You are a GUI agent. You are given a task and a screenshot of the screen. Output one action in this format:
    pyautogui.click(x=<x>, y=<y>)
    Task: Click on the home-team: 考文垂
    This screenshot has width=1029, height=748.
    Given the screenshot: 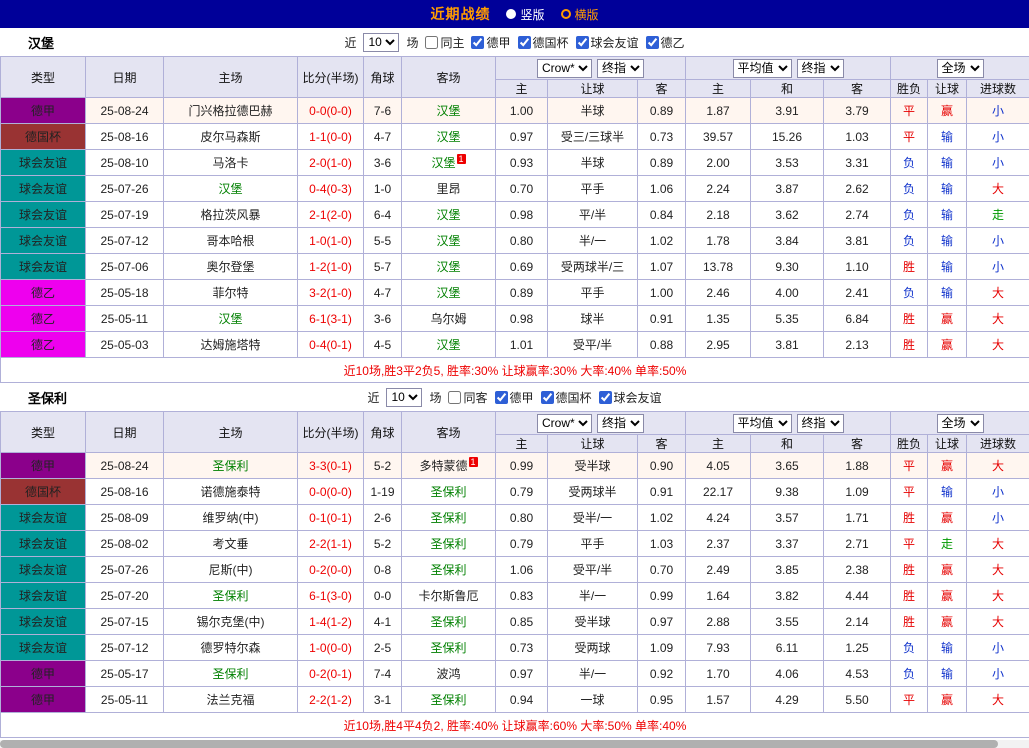 What is the action you would take?
    pyautogui.click(x=231, y=544)
    